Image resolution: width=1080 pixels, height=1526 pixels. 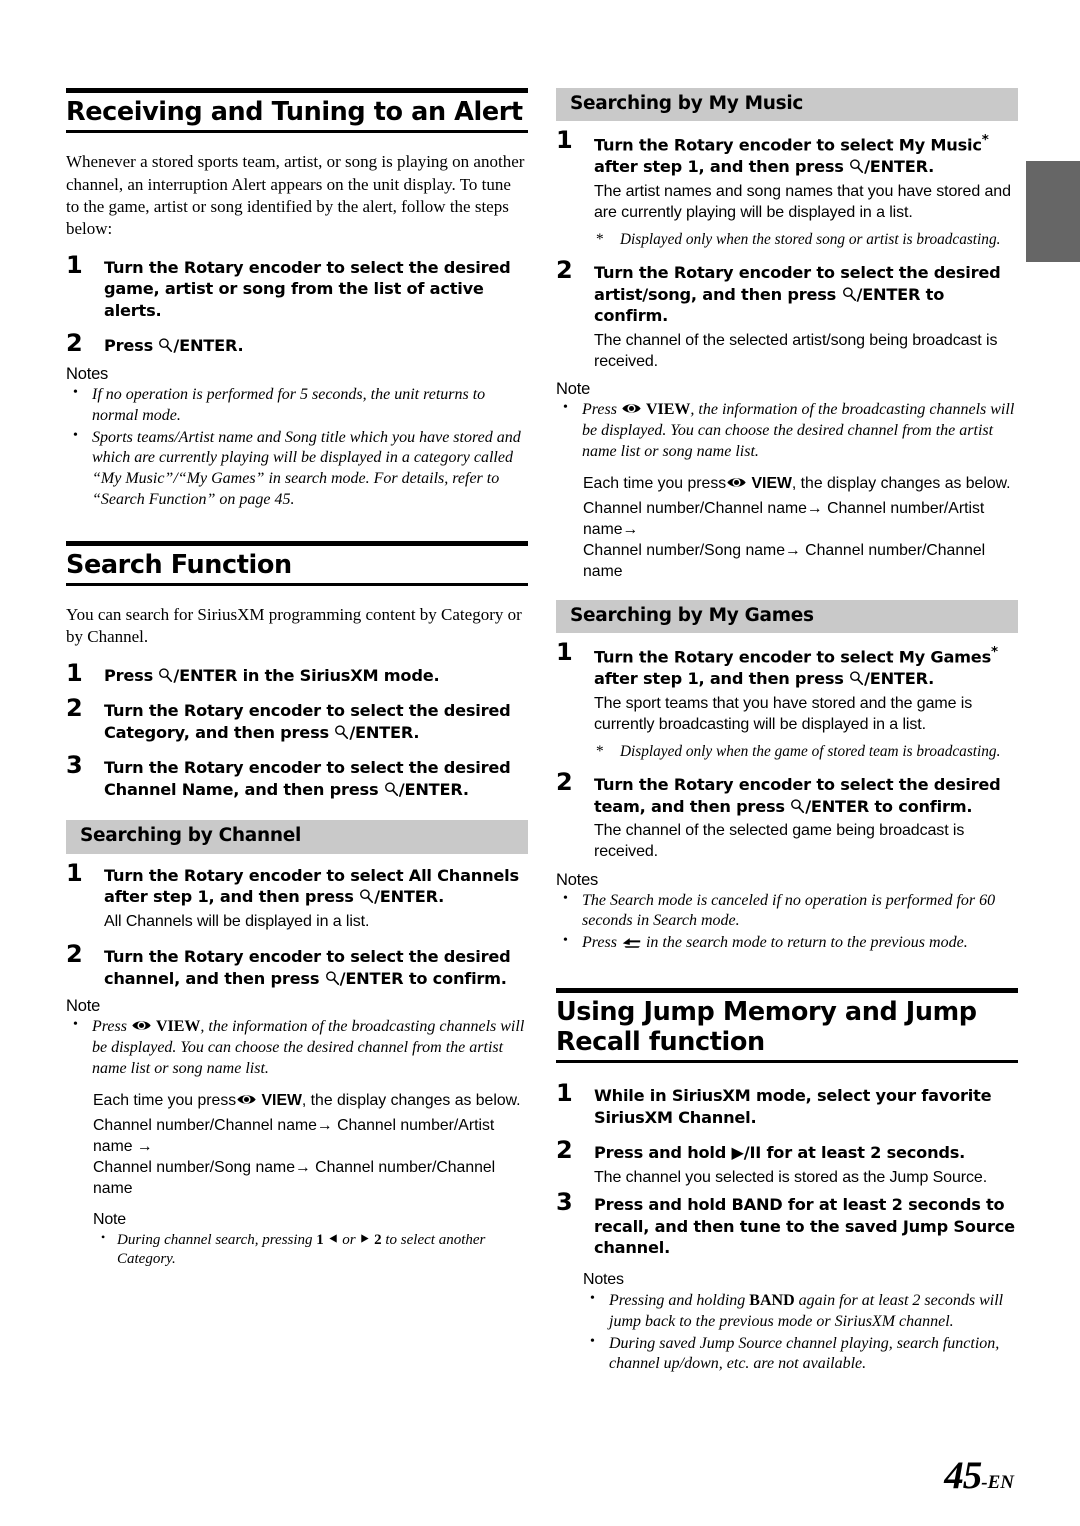 What do you see at coordinates (364, 1237) in the screenshot?
I see `triangle-right-icon` at bounding box center [364, 1237].